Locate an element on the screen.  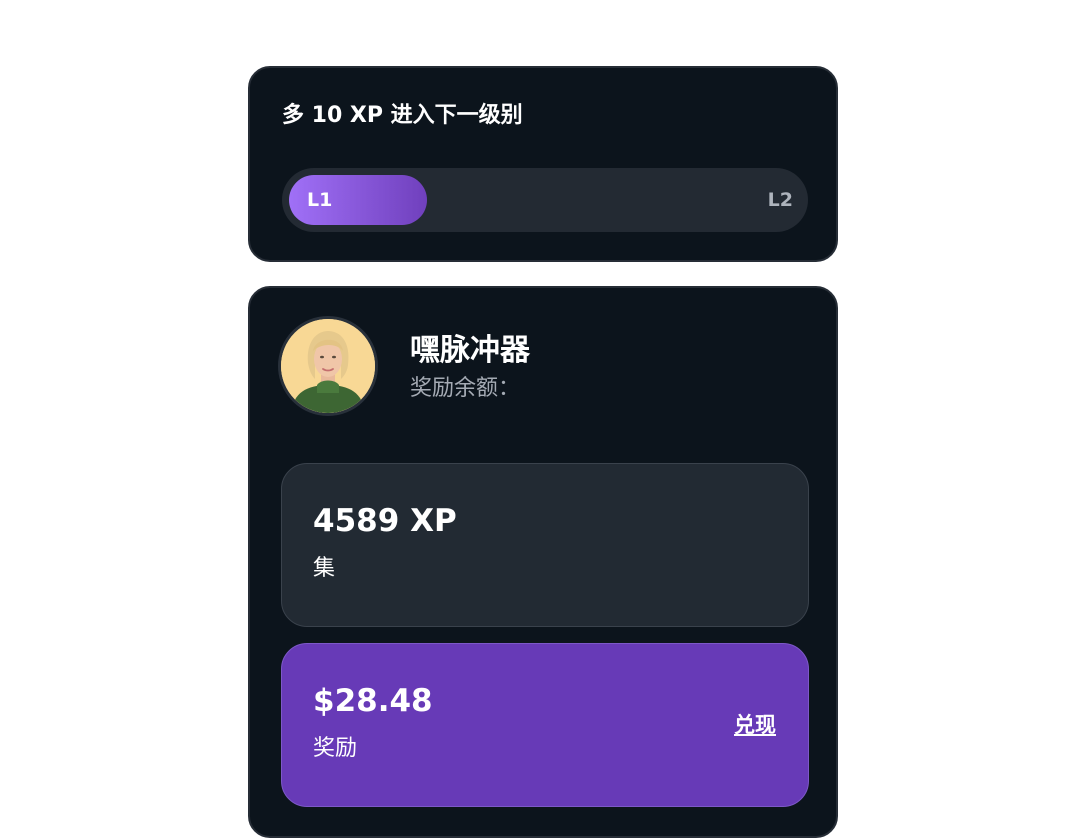
level-progress-bar: L1 L2 is located at coordinates (545, 200).